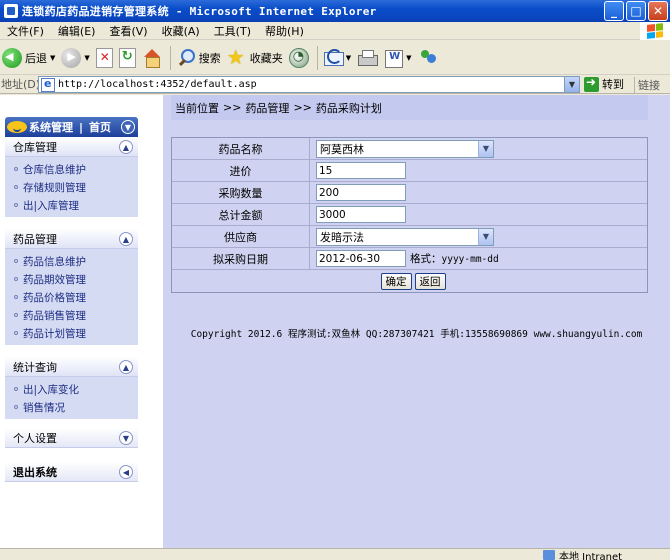 This screenshot has width=670, height=560. I want to click on ie-app-icon, so click(11, 11).